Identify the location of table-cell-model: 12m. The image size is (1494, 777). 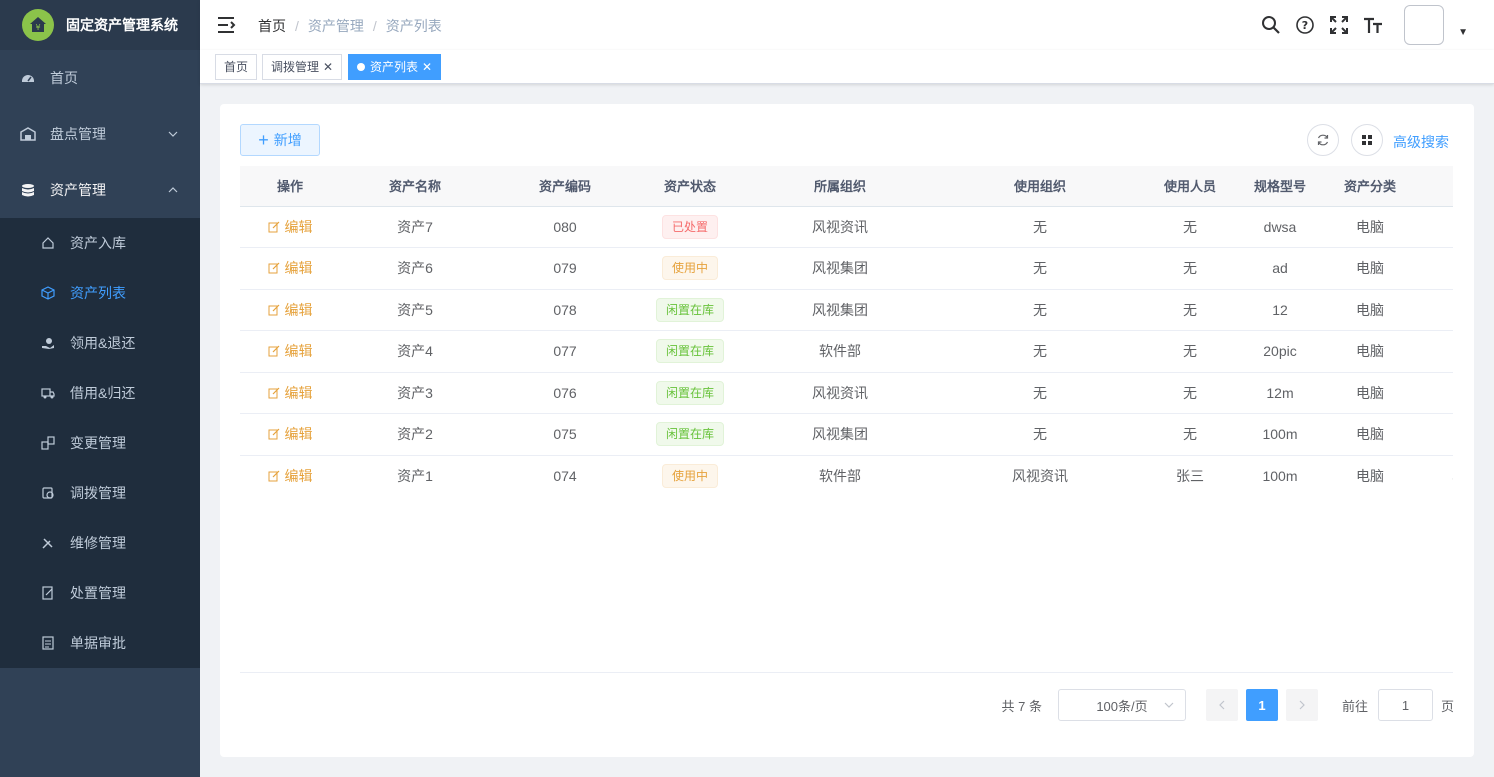
(1280, 393).